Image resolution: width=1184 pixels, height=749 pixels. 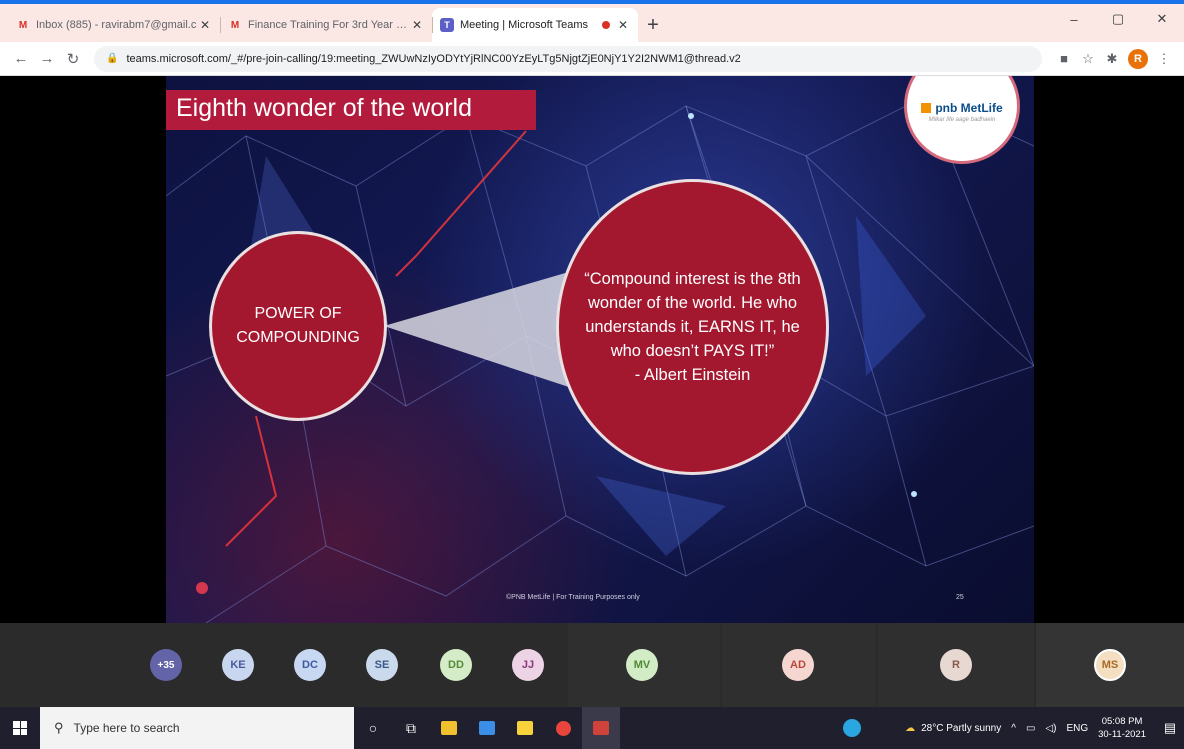 What do you see at coordinates (197, 728) in the screenshot?
I see `taskbar-search-box: ⚲ Type here to search` at bounding box center [197, 728].